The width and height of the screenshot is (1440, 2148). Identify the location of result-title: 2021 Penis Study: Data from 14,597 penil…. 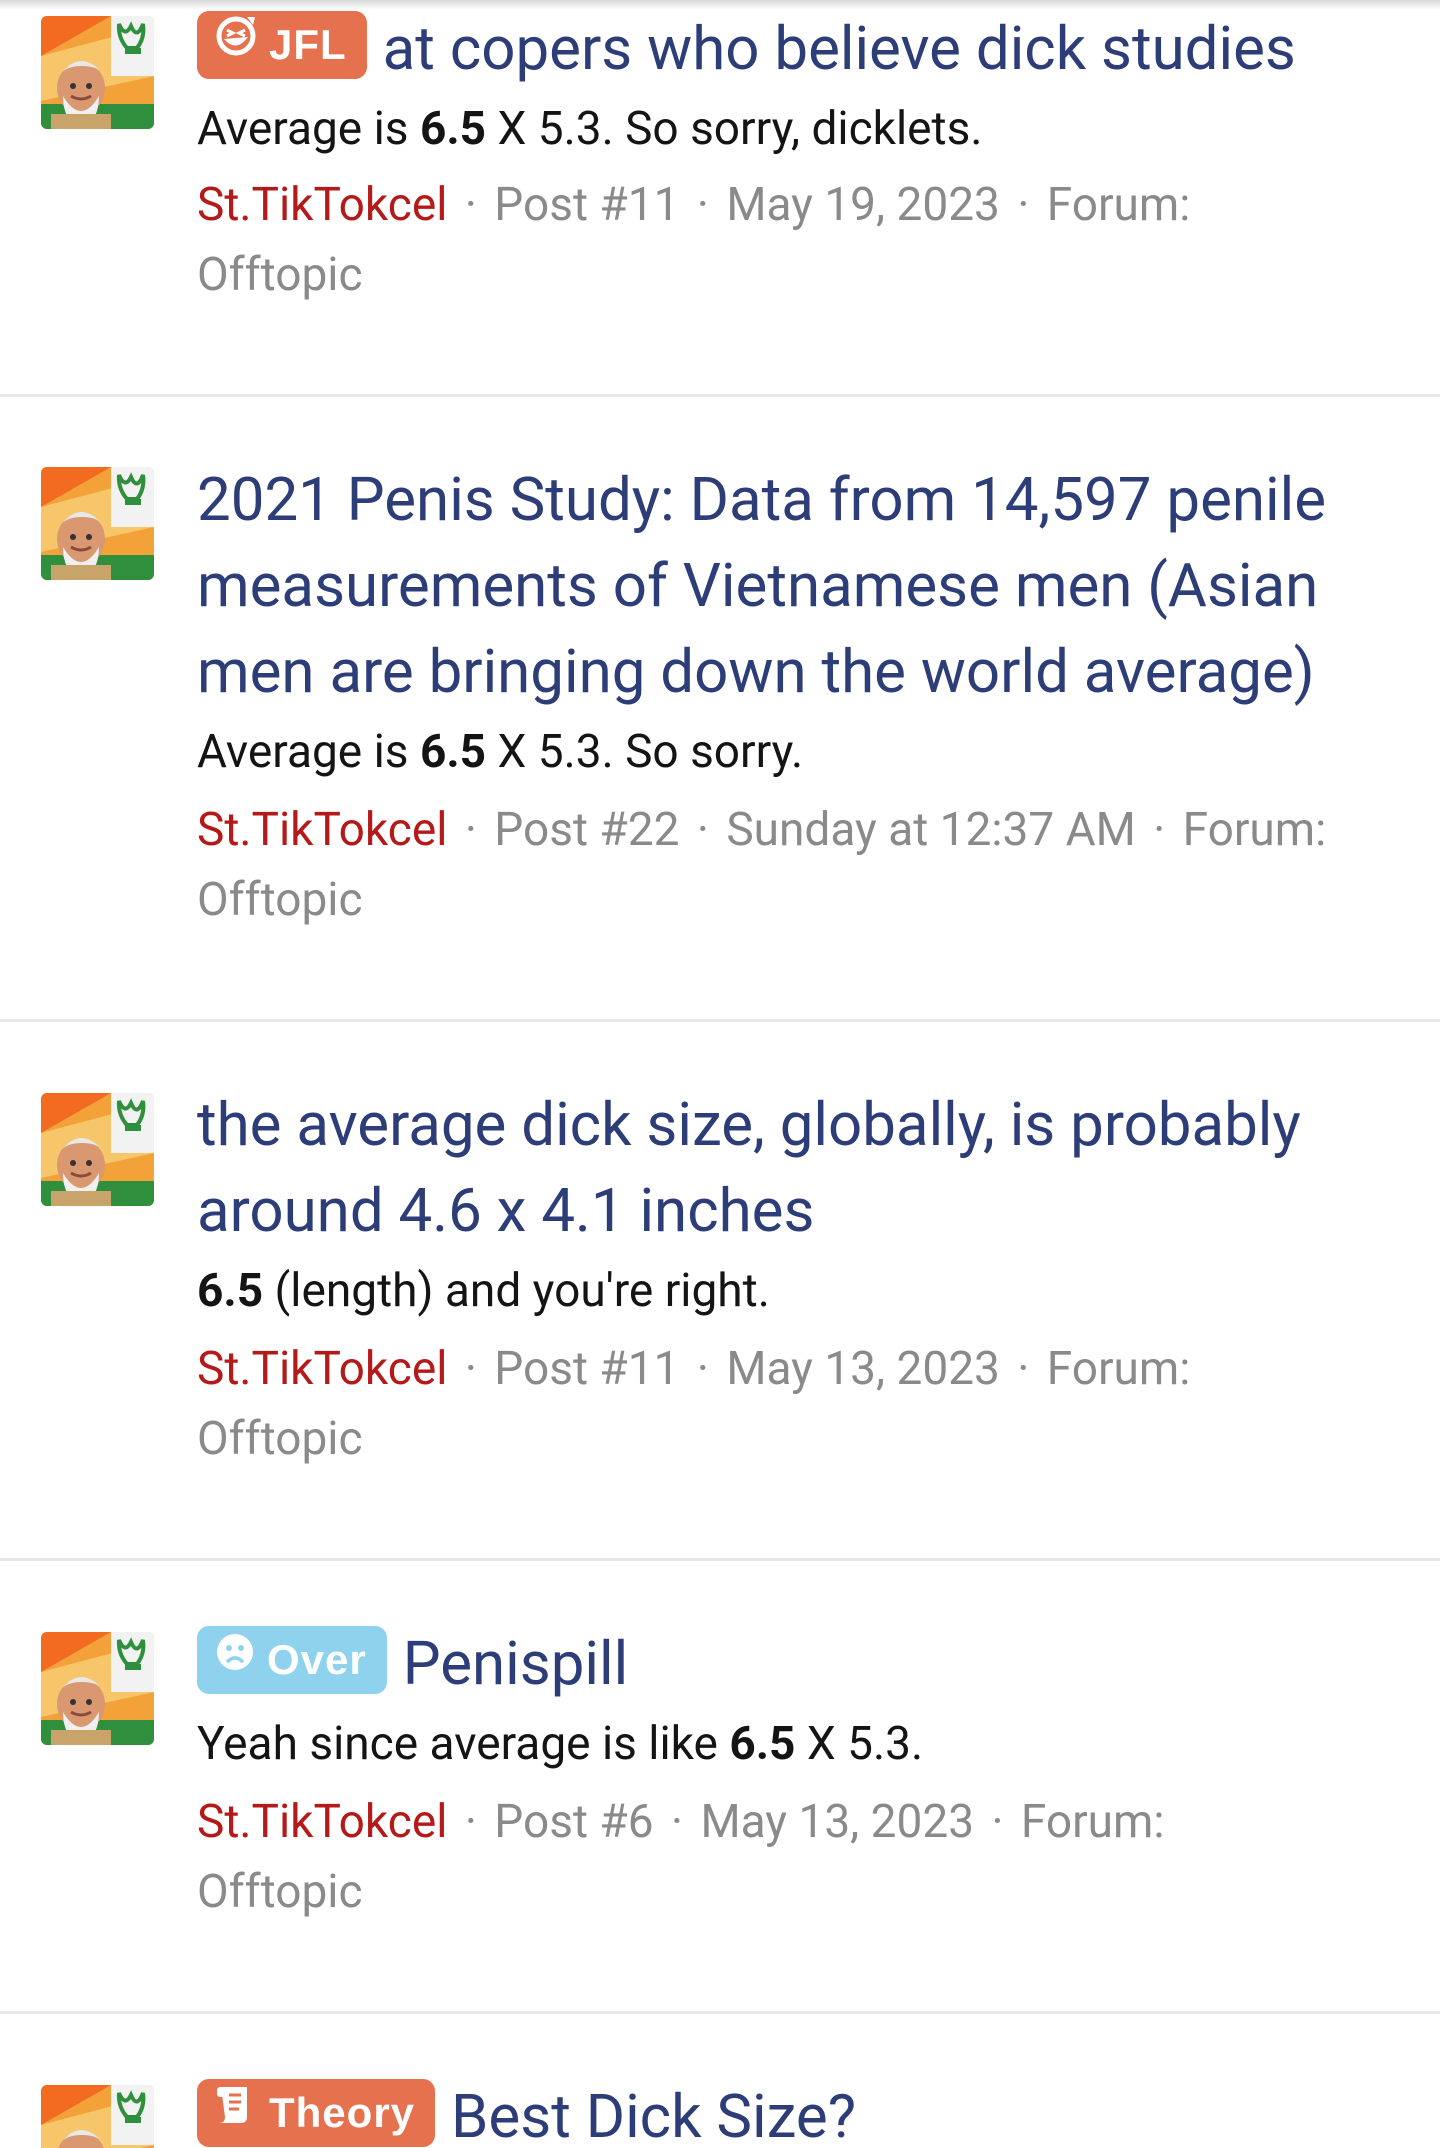
(797, 586).